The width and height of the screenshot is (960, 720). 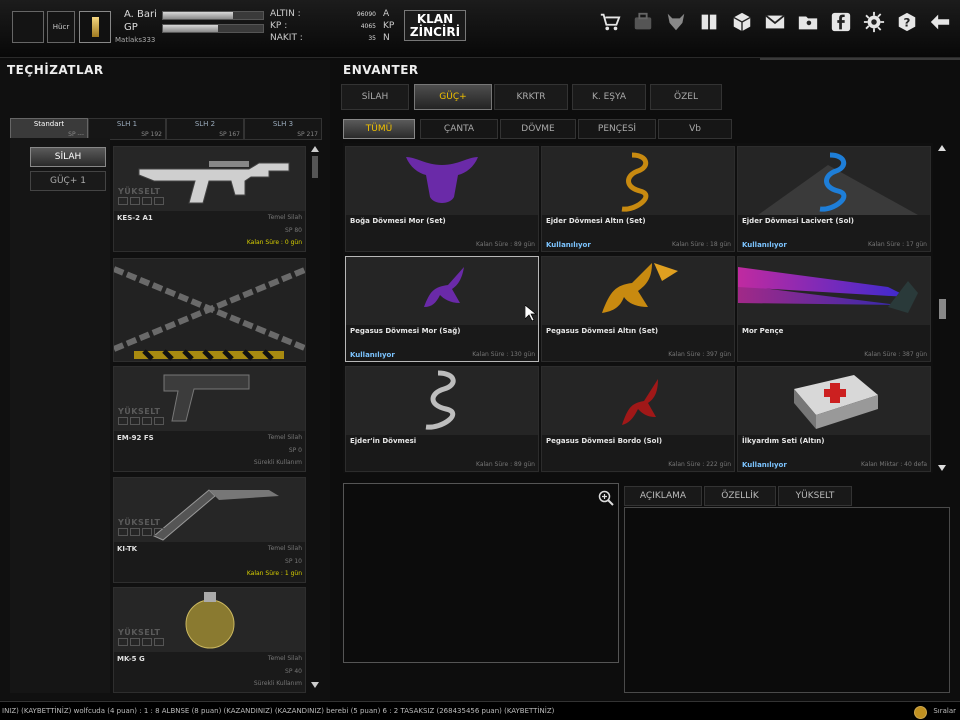 What do you see at coordinates (815, 496) in the screenshot?
I see `tab-upgrade: YÜKSELT` at bounding box center [815, 496].